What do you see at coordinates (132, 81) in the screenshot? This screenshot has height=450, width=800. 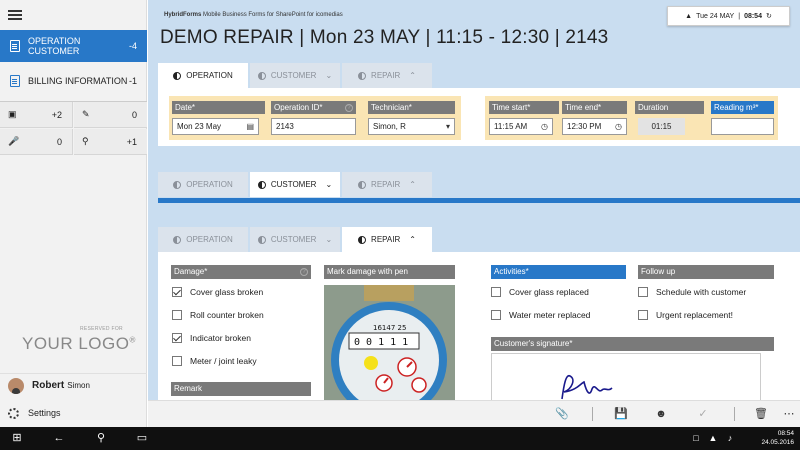 I see `sidebar-item-count: -1` at bounding box center [132, 81].